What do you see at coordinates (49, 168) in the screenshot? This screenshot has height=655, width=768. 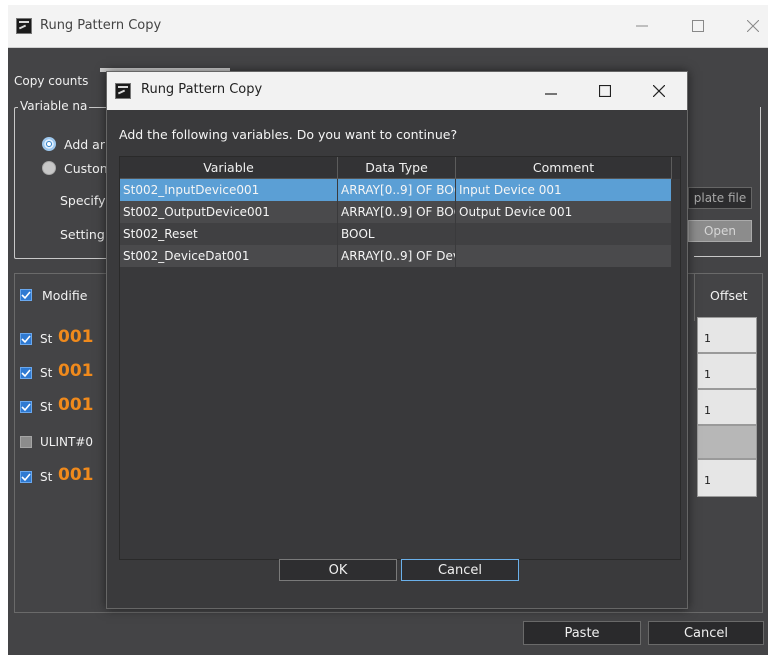 I see `custom-radio` at bounding box center [49, 168].